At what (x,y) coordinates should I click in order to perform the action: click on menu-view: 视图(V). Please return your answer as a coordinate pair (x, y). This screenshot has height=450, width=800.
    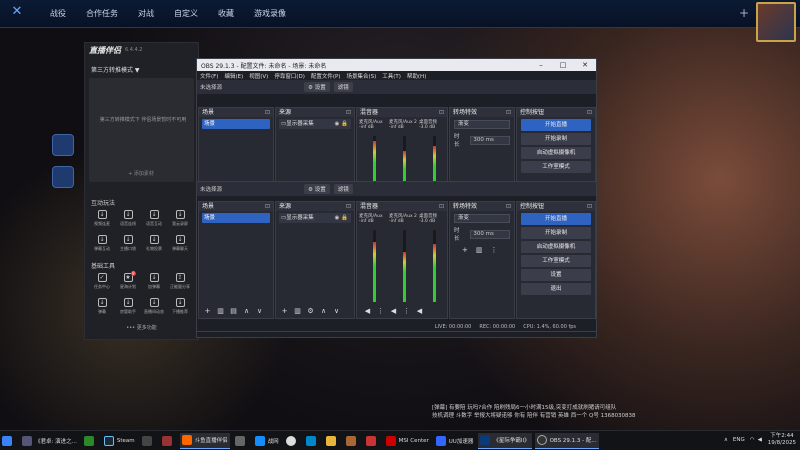
    Looking at the image, I should click on (258, 76).